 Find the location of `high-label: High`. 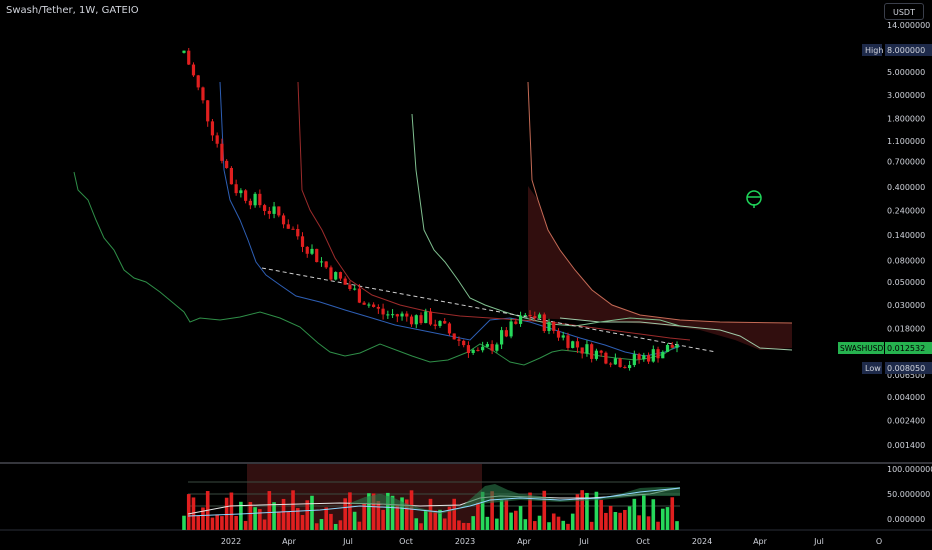

high-label: High is located at coordinates (874, 50).